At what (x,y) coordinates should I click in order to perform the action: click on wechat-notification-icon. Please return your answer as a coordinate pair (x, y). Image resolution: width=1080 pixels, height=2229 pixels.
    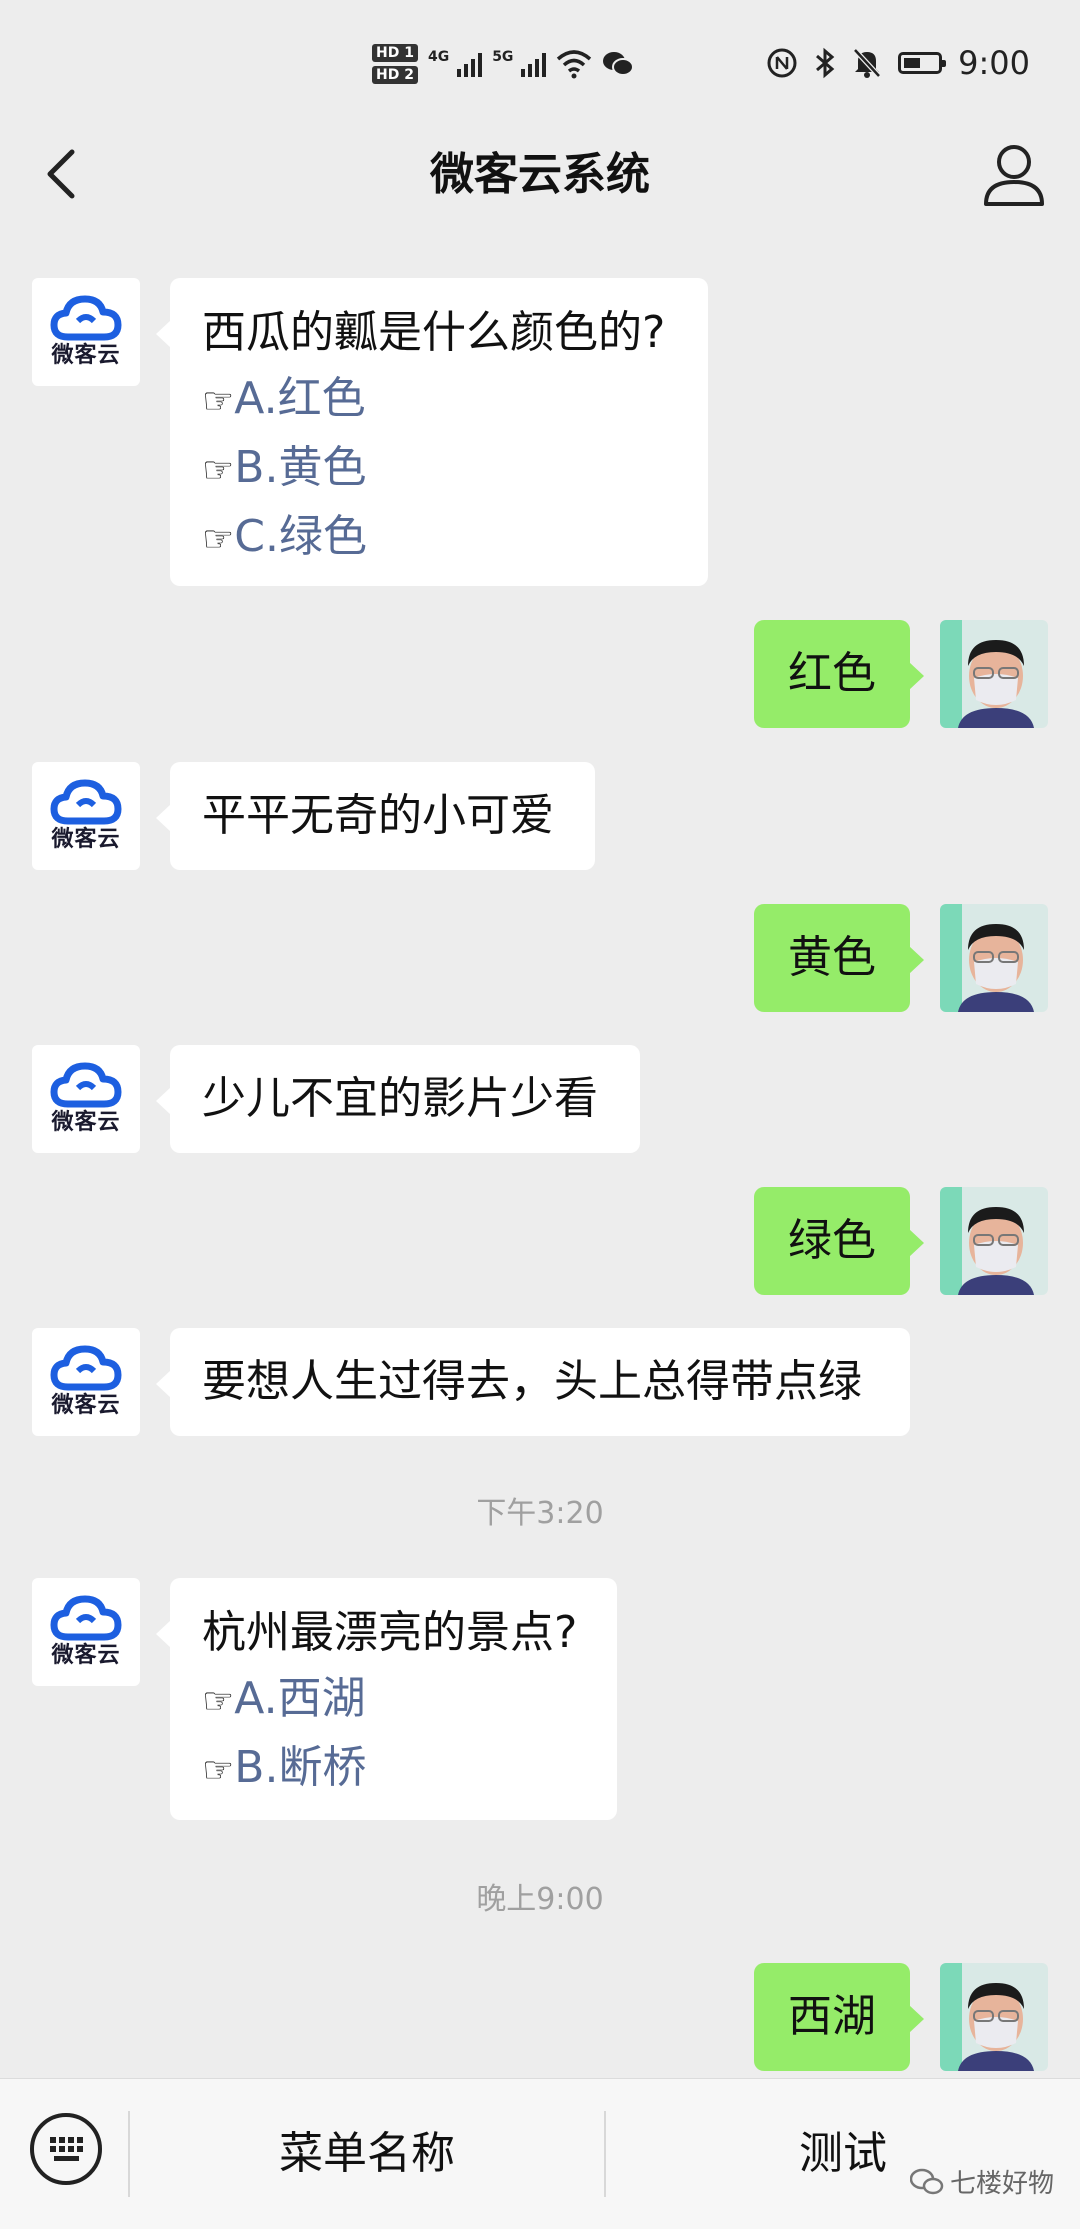
    Looking at the image, I should click on (619, 64).